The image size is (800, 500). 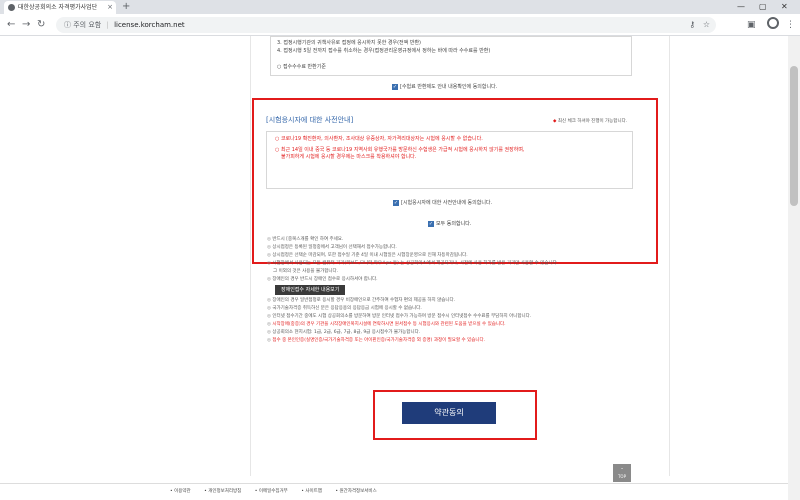 What do you see at coordinates (301, 67) in the screenshot?
I see `terms-line: ○ 접수수수료 반환기준` at bounding box center [301, 67].